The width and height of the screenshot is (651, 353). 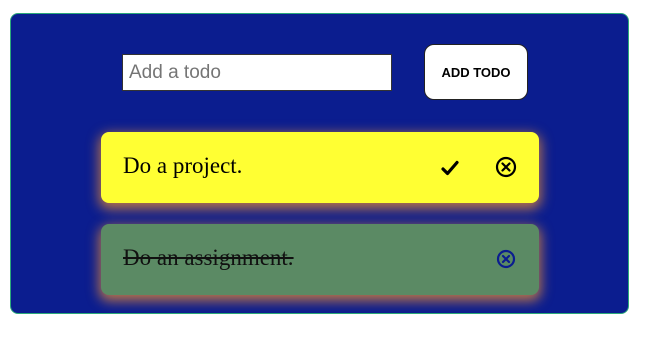 I want to click on todo-text: Do an assignment., so click(x=208, y=257).